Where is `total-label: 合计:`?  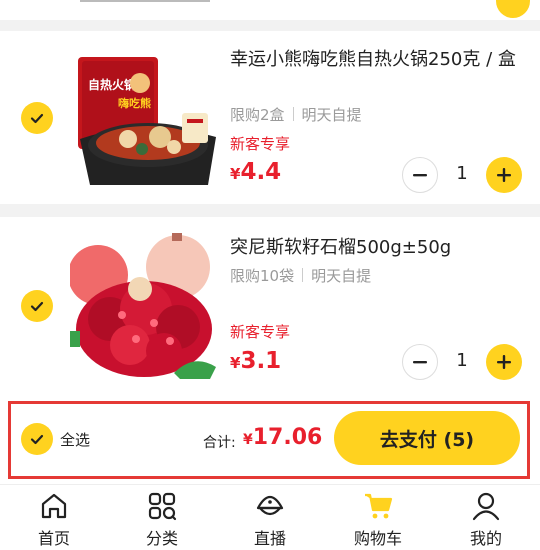 total-label: 合计: is located at coordinates (219, 443).